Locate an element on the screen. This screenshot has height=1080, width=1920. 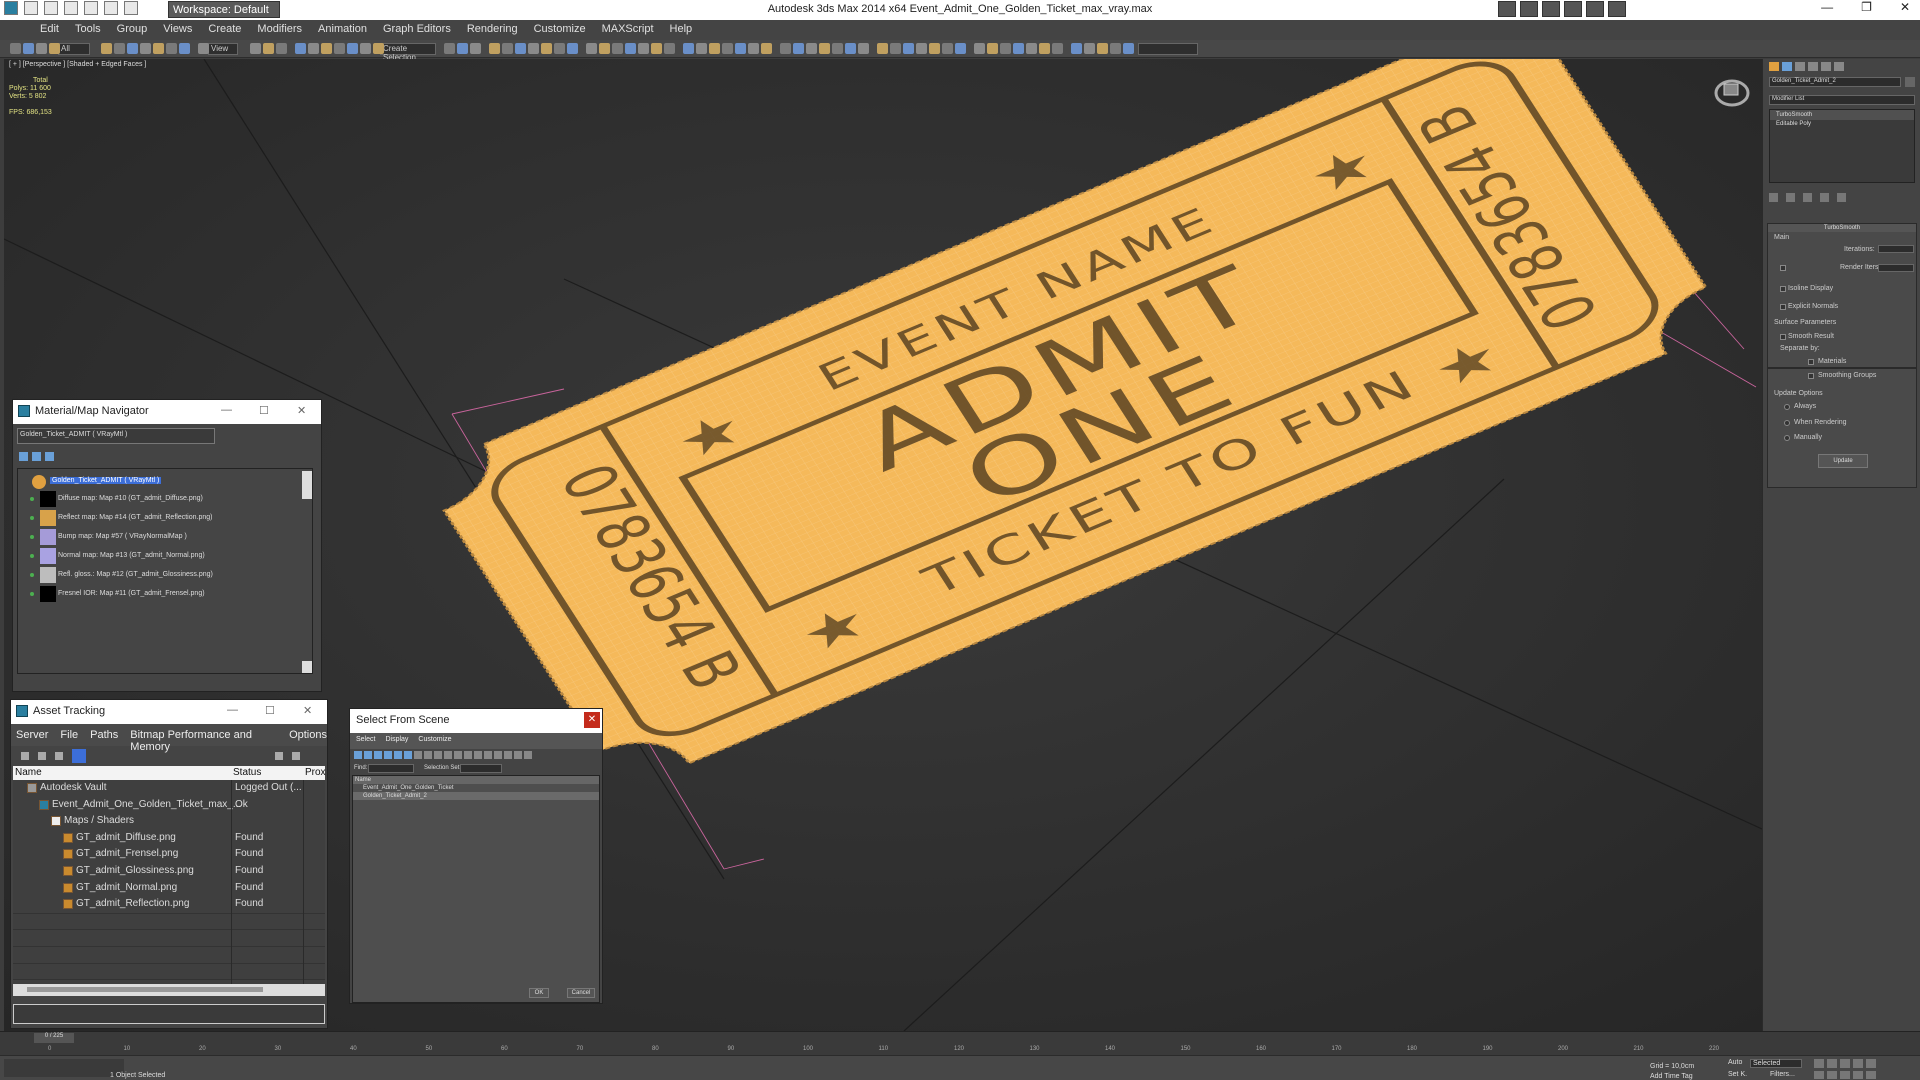
workspace-dropdown: Workspace: Default is located at coordinates (224, 9).